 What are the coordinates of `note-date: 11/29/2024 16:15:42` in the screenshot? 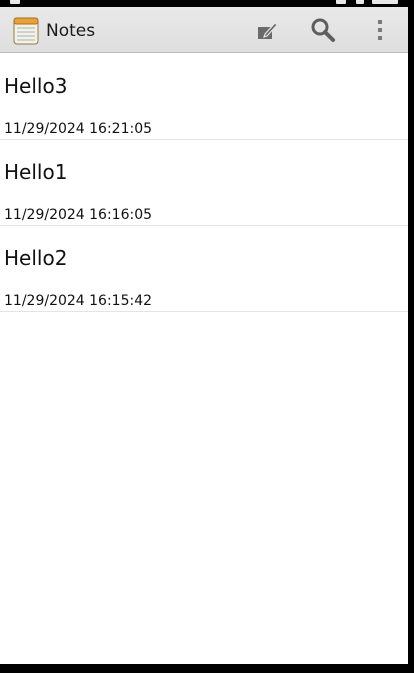 It's located at (78, 301).